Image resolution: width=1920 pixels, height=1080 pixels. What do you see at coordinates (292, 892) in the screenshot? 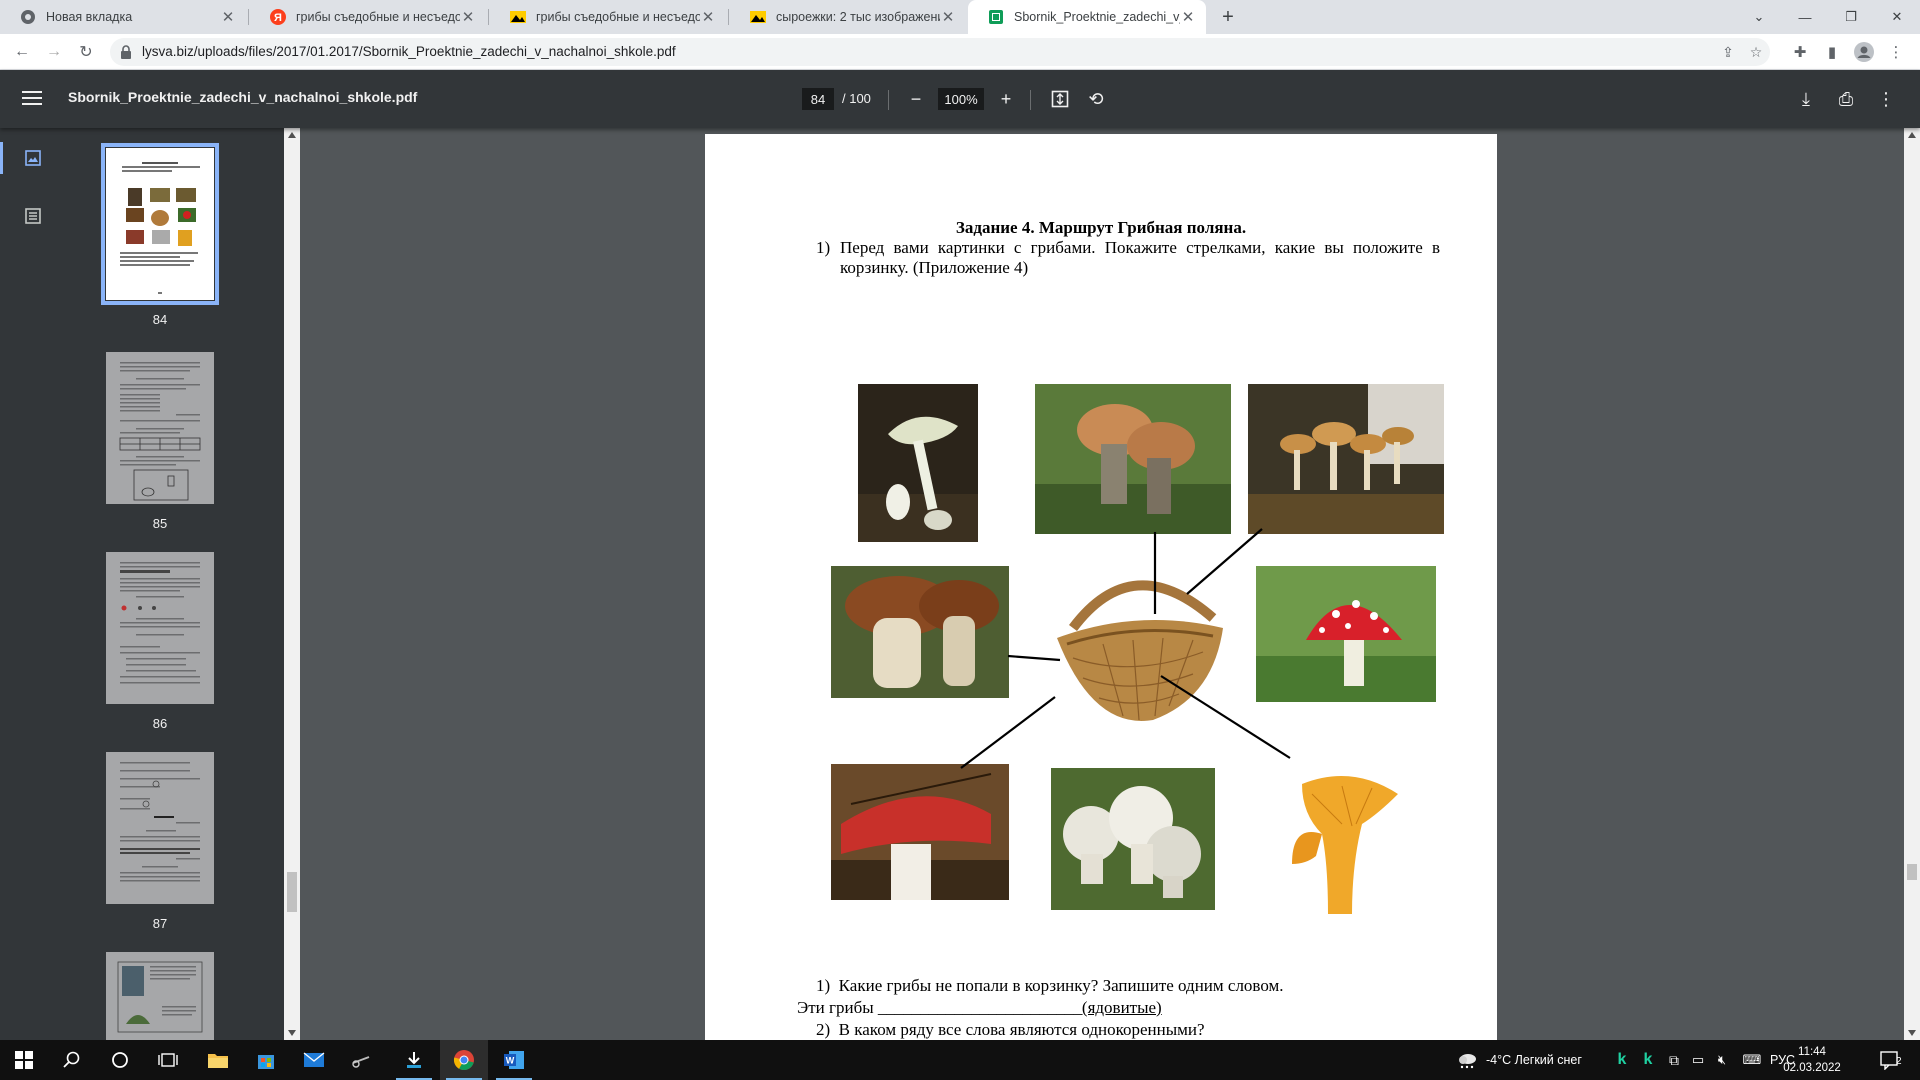
I see `sidebar-scroll-thumb` at bounding box center [292, 892].